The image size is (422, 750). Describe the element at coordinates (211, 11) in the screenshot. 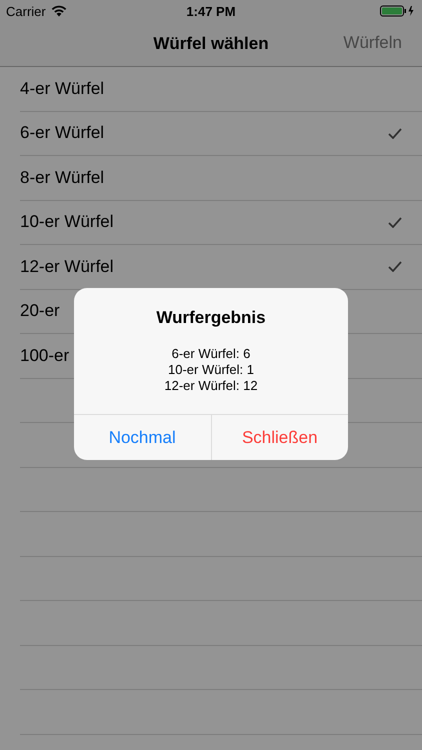

I see `status-time: 1:47 PM` at that location.